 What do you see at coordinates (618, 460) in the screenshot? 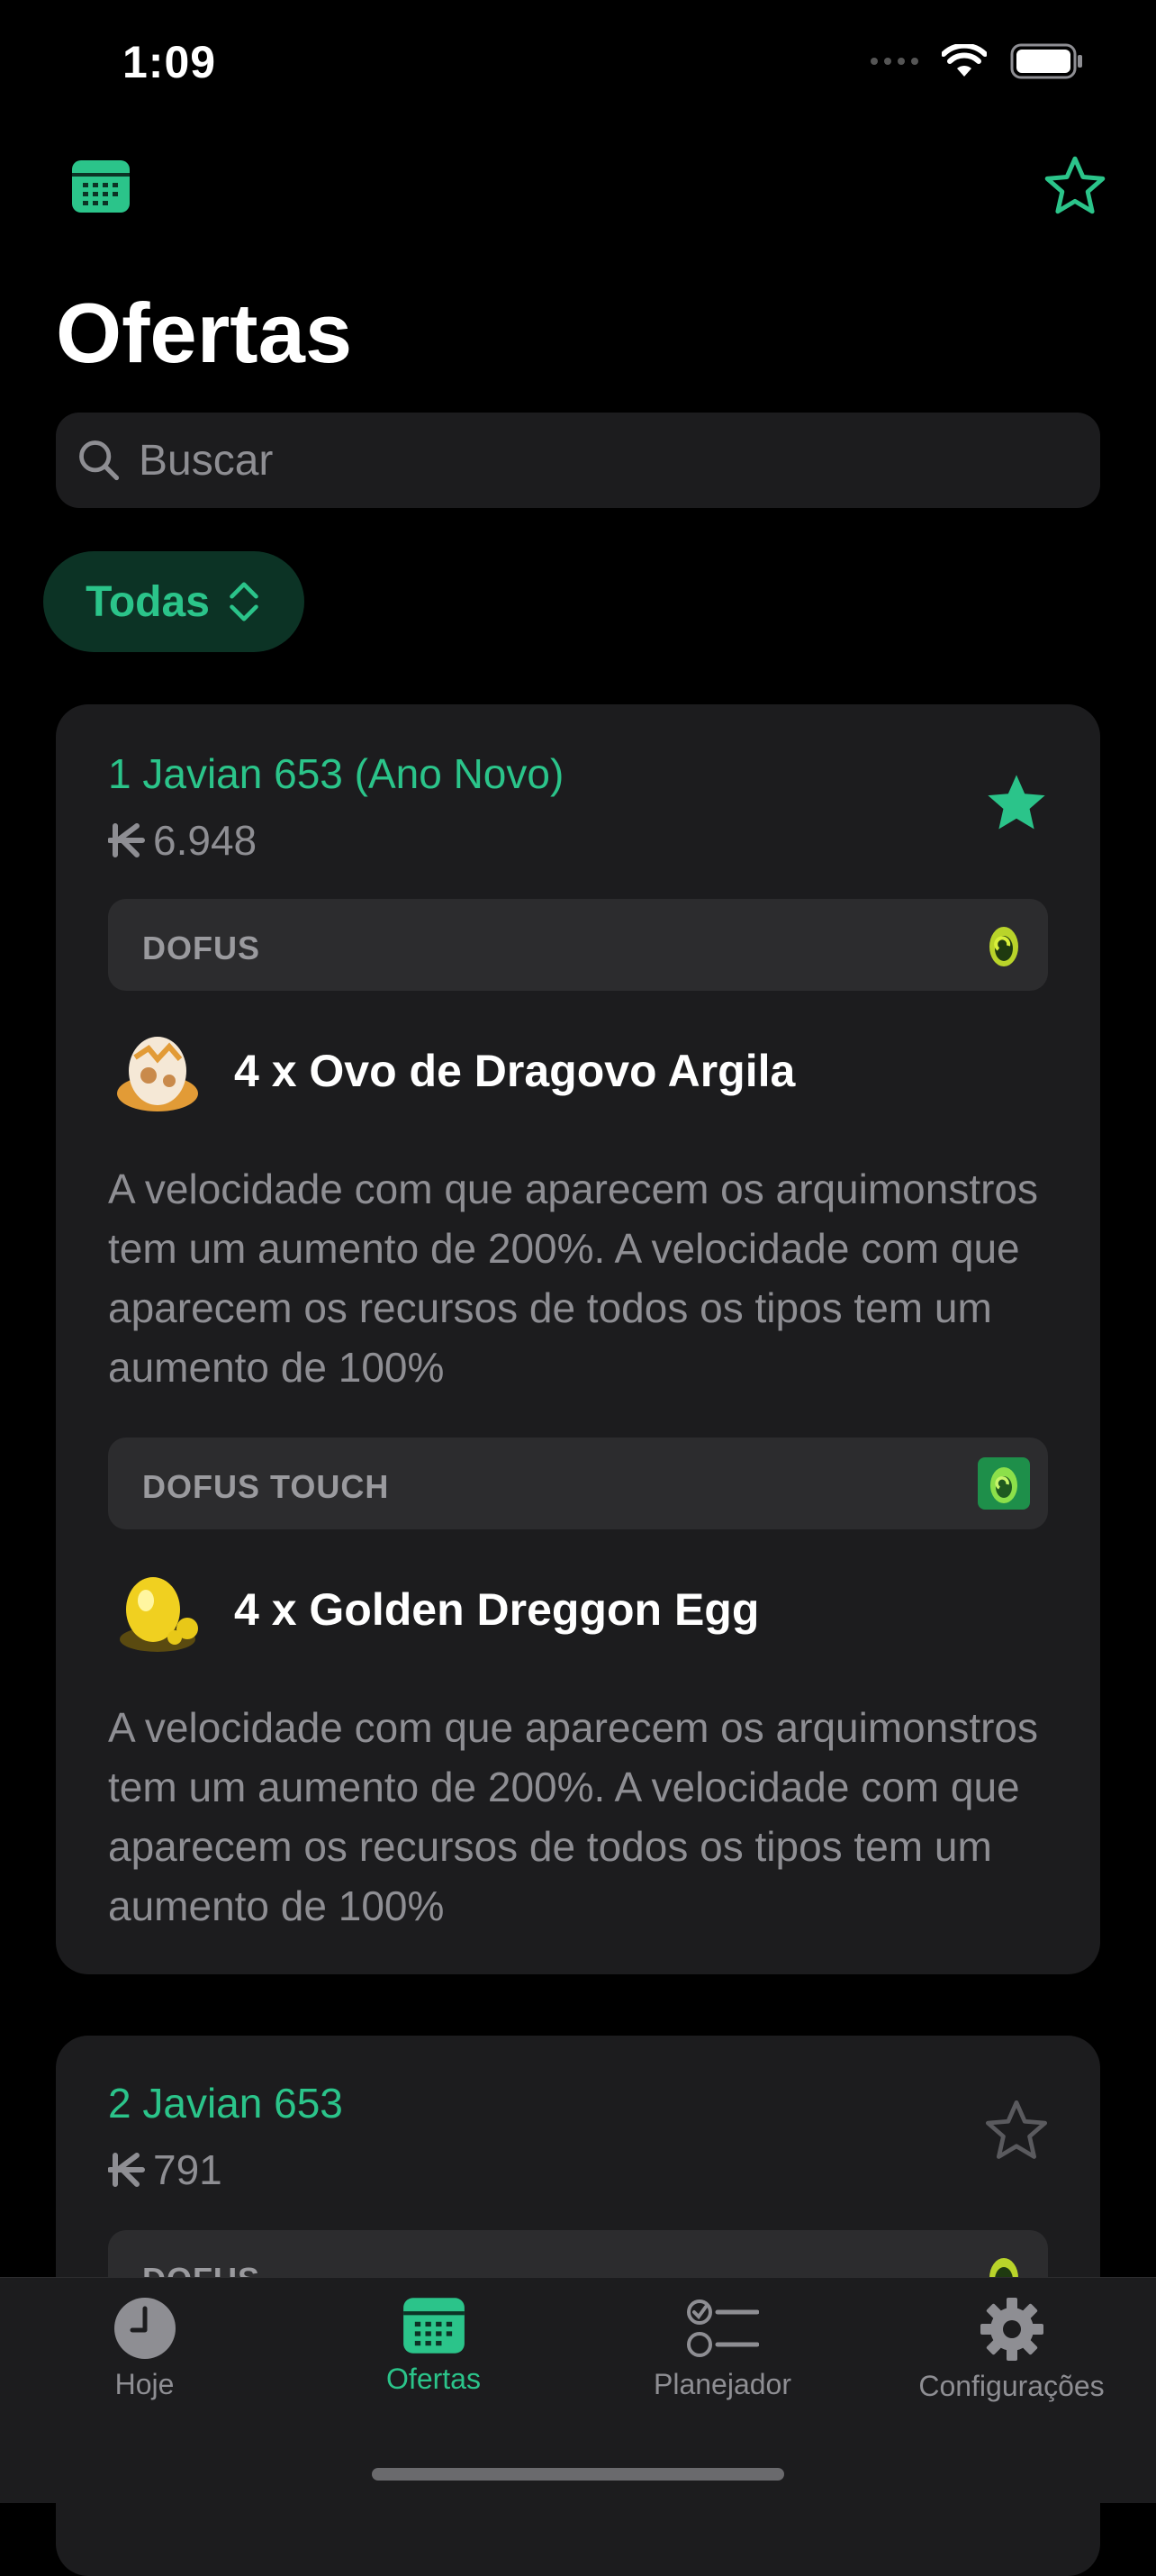
I see `search-input` at bounding box center [618, 460].